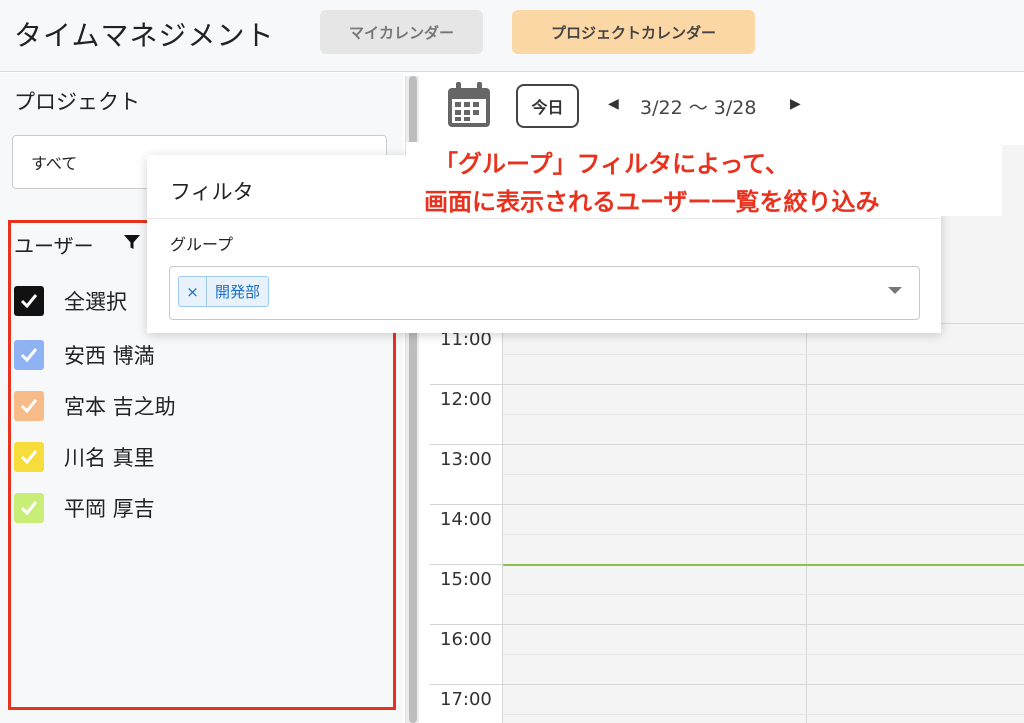 Image resolution: width=1024 pixels, height=723 pixels. I want to click on app-header: タイムマネジメント マイカレンダー プロジェクトカレンダー, so click(512, 36).